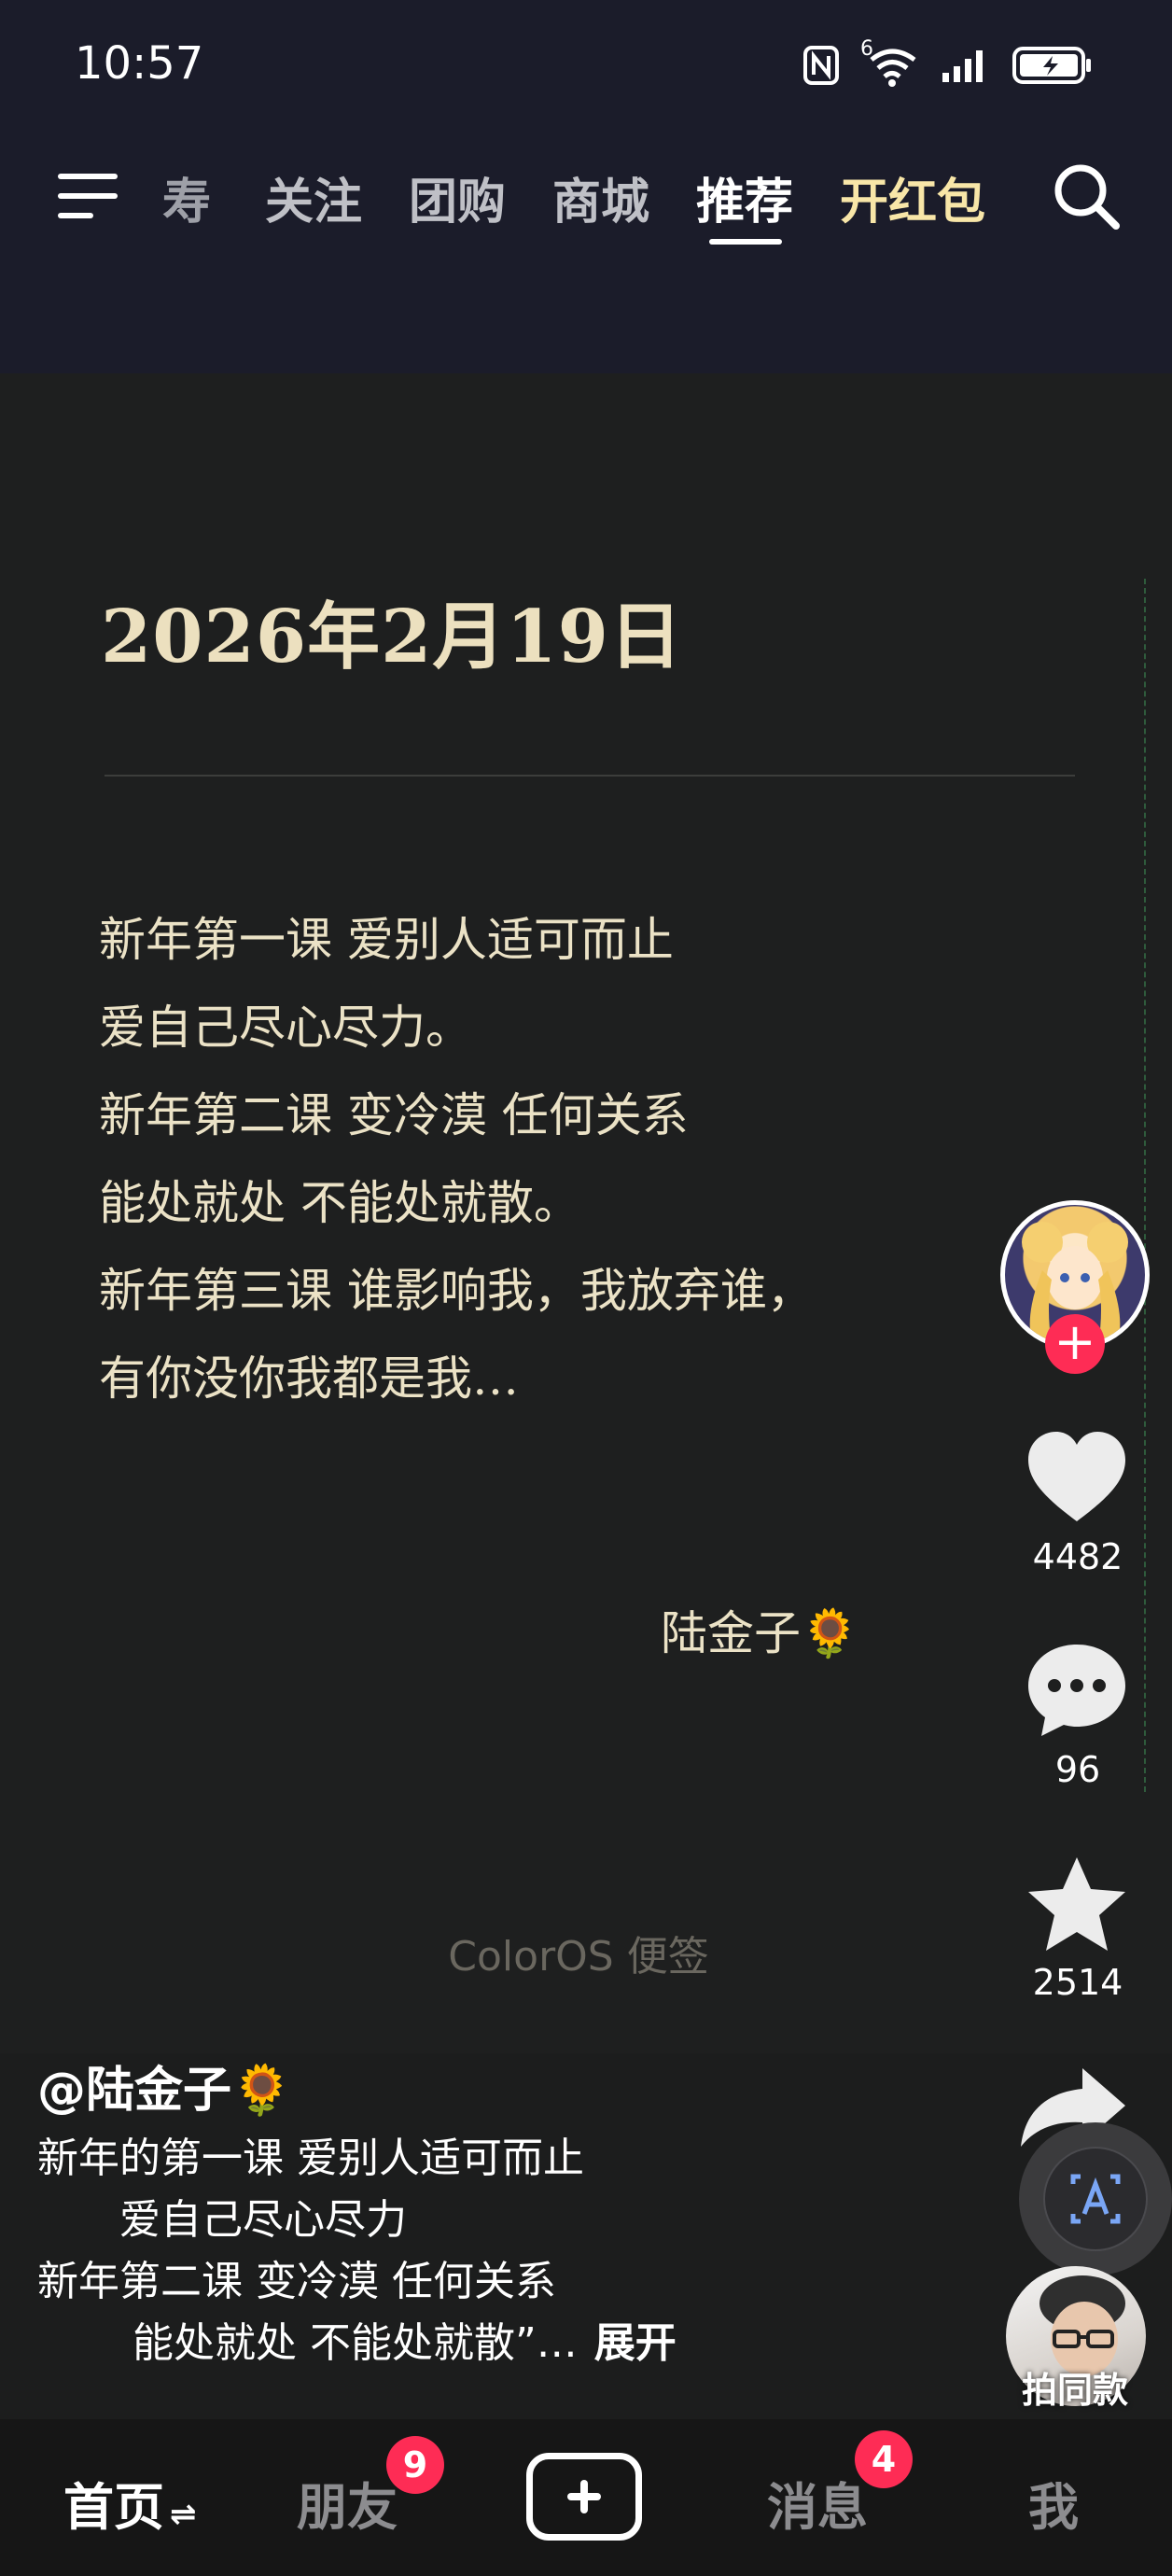  Describe the element at coordinates (313, 197) in the screenshot. I see `tab-following: 关注` at that location.